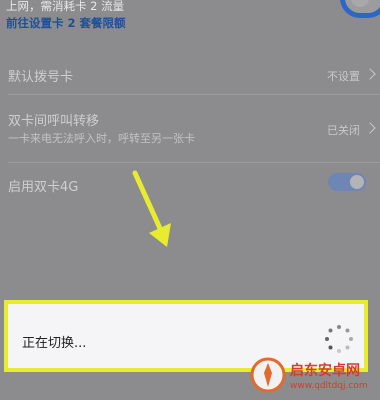 Image resolution: width=380 pixels, height=400 pixels. What do you see at coordinates (343, 130) in the screenshot?
I see `call-forward-value: 已关闭` at bounding box center [343, 130].